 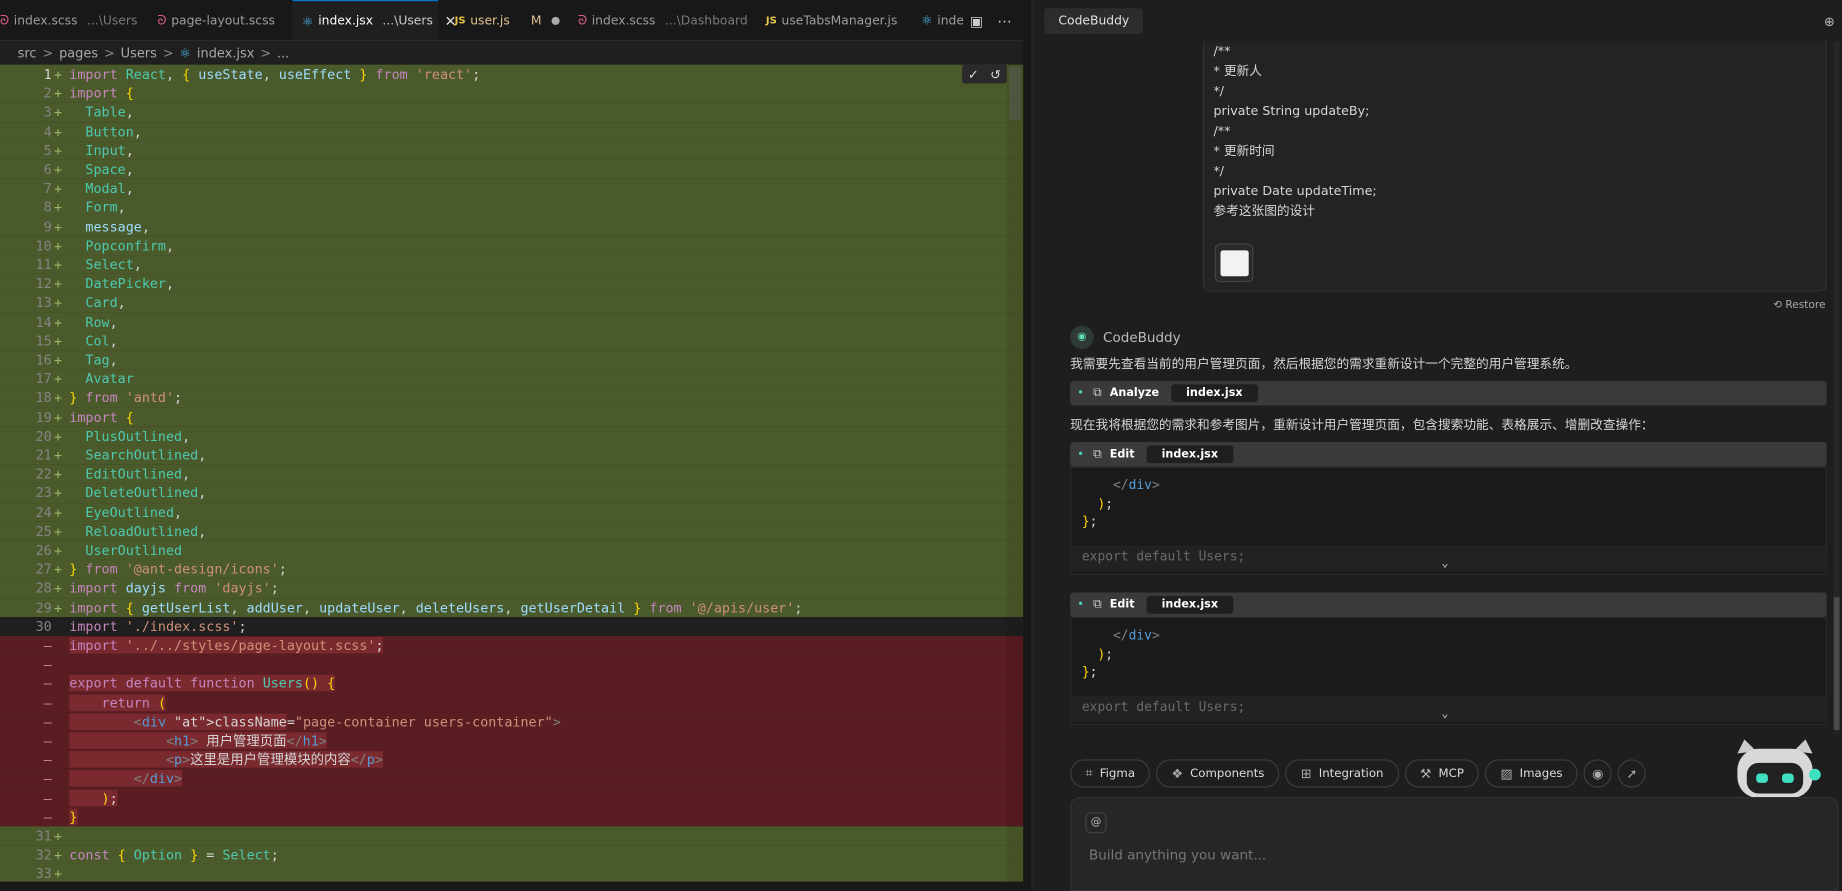 I want to click on new-chat-icon: ⊕, so click(x=1829, y=21).